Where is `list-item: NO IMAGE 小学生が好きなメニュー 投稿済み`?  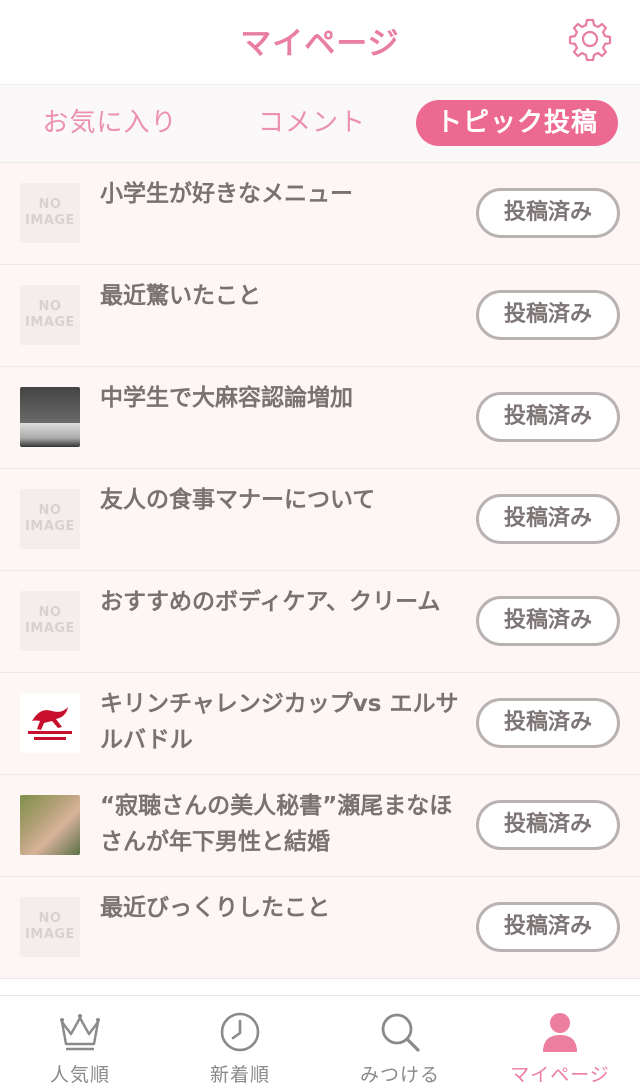 list-item: NO IMAGE 小学生が好きなメニュー 投稿済み is located at coordinates (320, 214).